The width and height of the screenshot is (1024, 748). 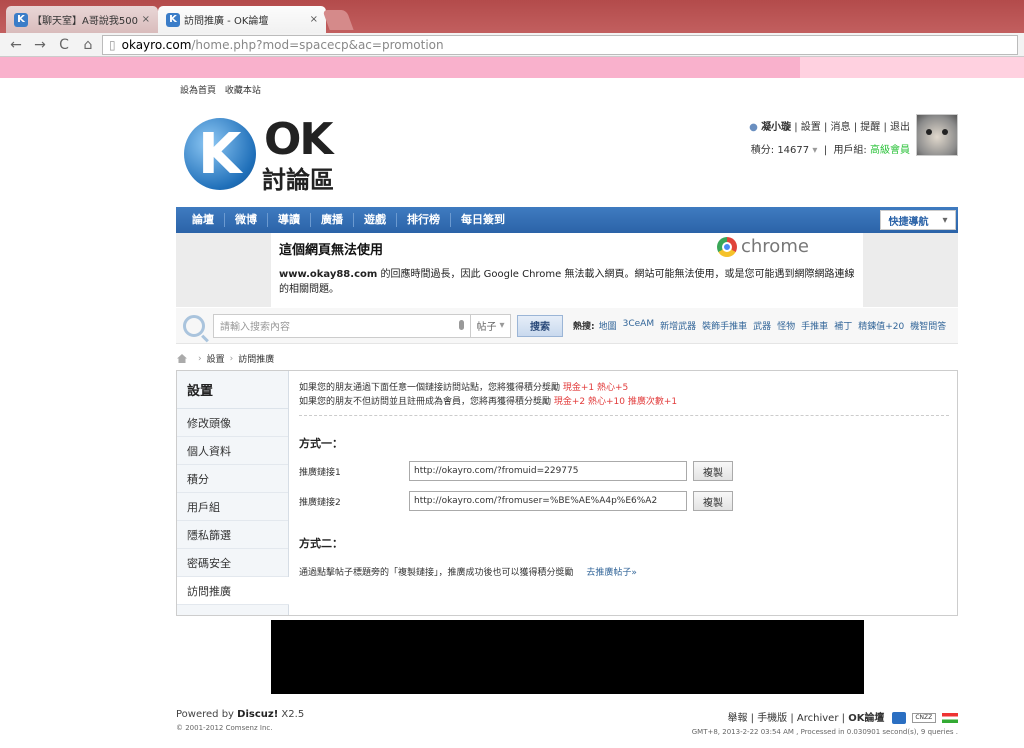 What do you see at coordinates (203, 220) in the screenshot?
I see `nav-item-forum: 論壇` at bounding box center [203, 220].